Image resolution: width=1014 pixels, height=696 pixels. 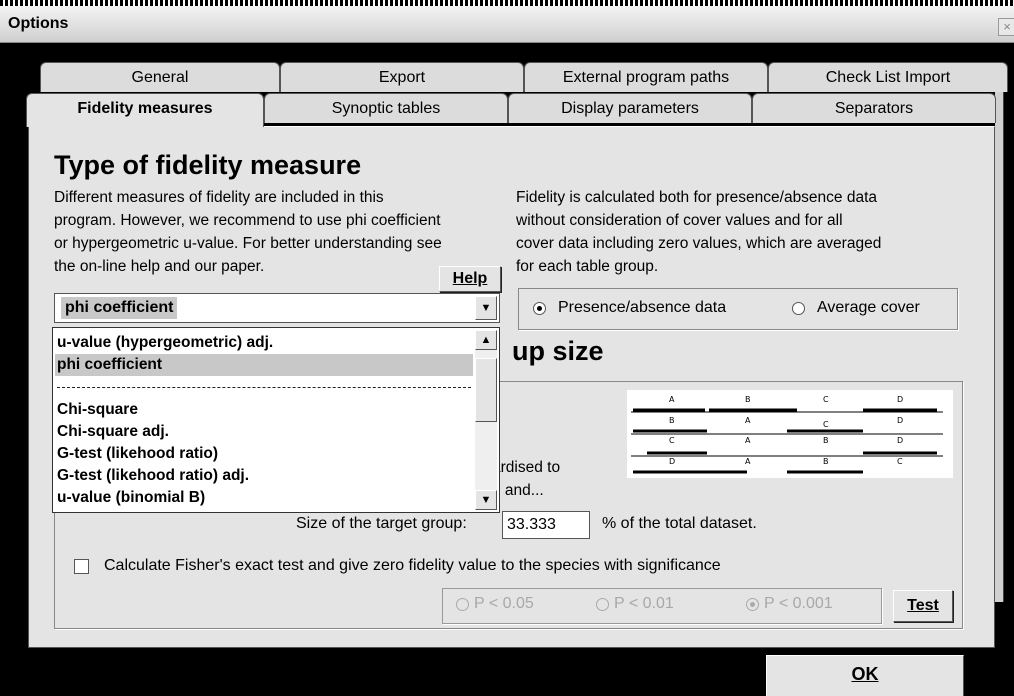 What do you see at coordinates (386, 108) in the screenshot?
I see `tab-synoptic-tables: Synoptic tables` at bounding box center [386, 108].